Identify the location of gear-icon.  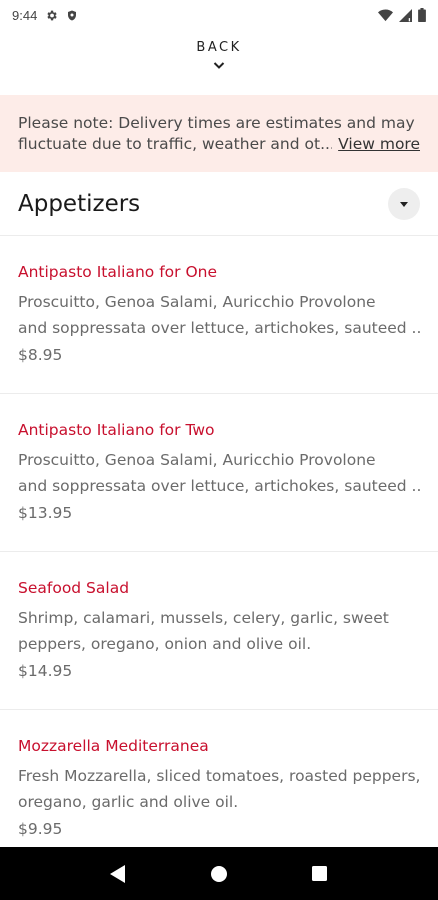
(51, 15).